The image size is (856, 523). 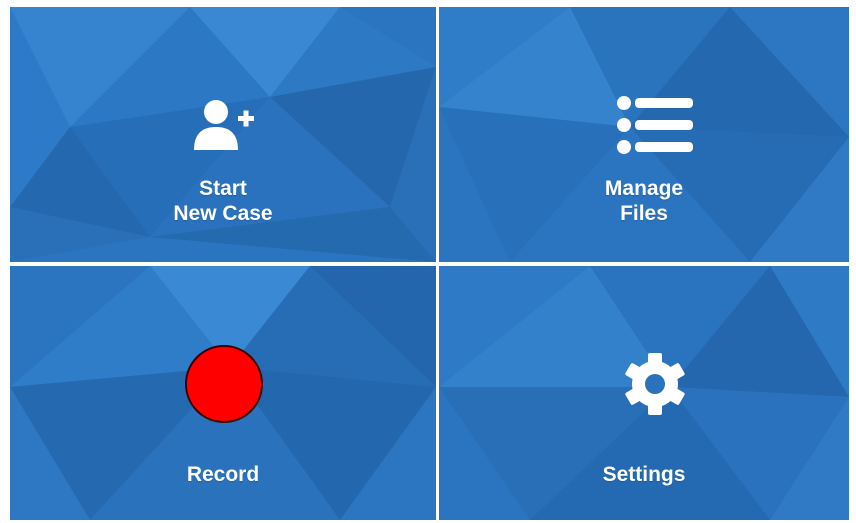 What do you see at coordinates (644, 474) in the screenshot?
I see `settings-label: Settings` at bounding box center [644, 474].